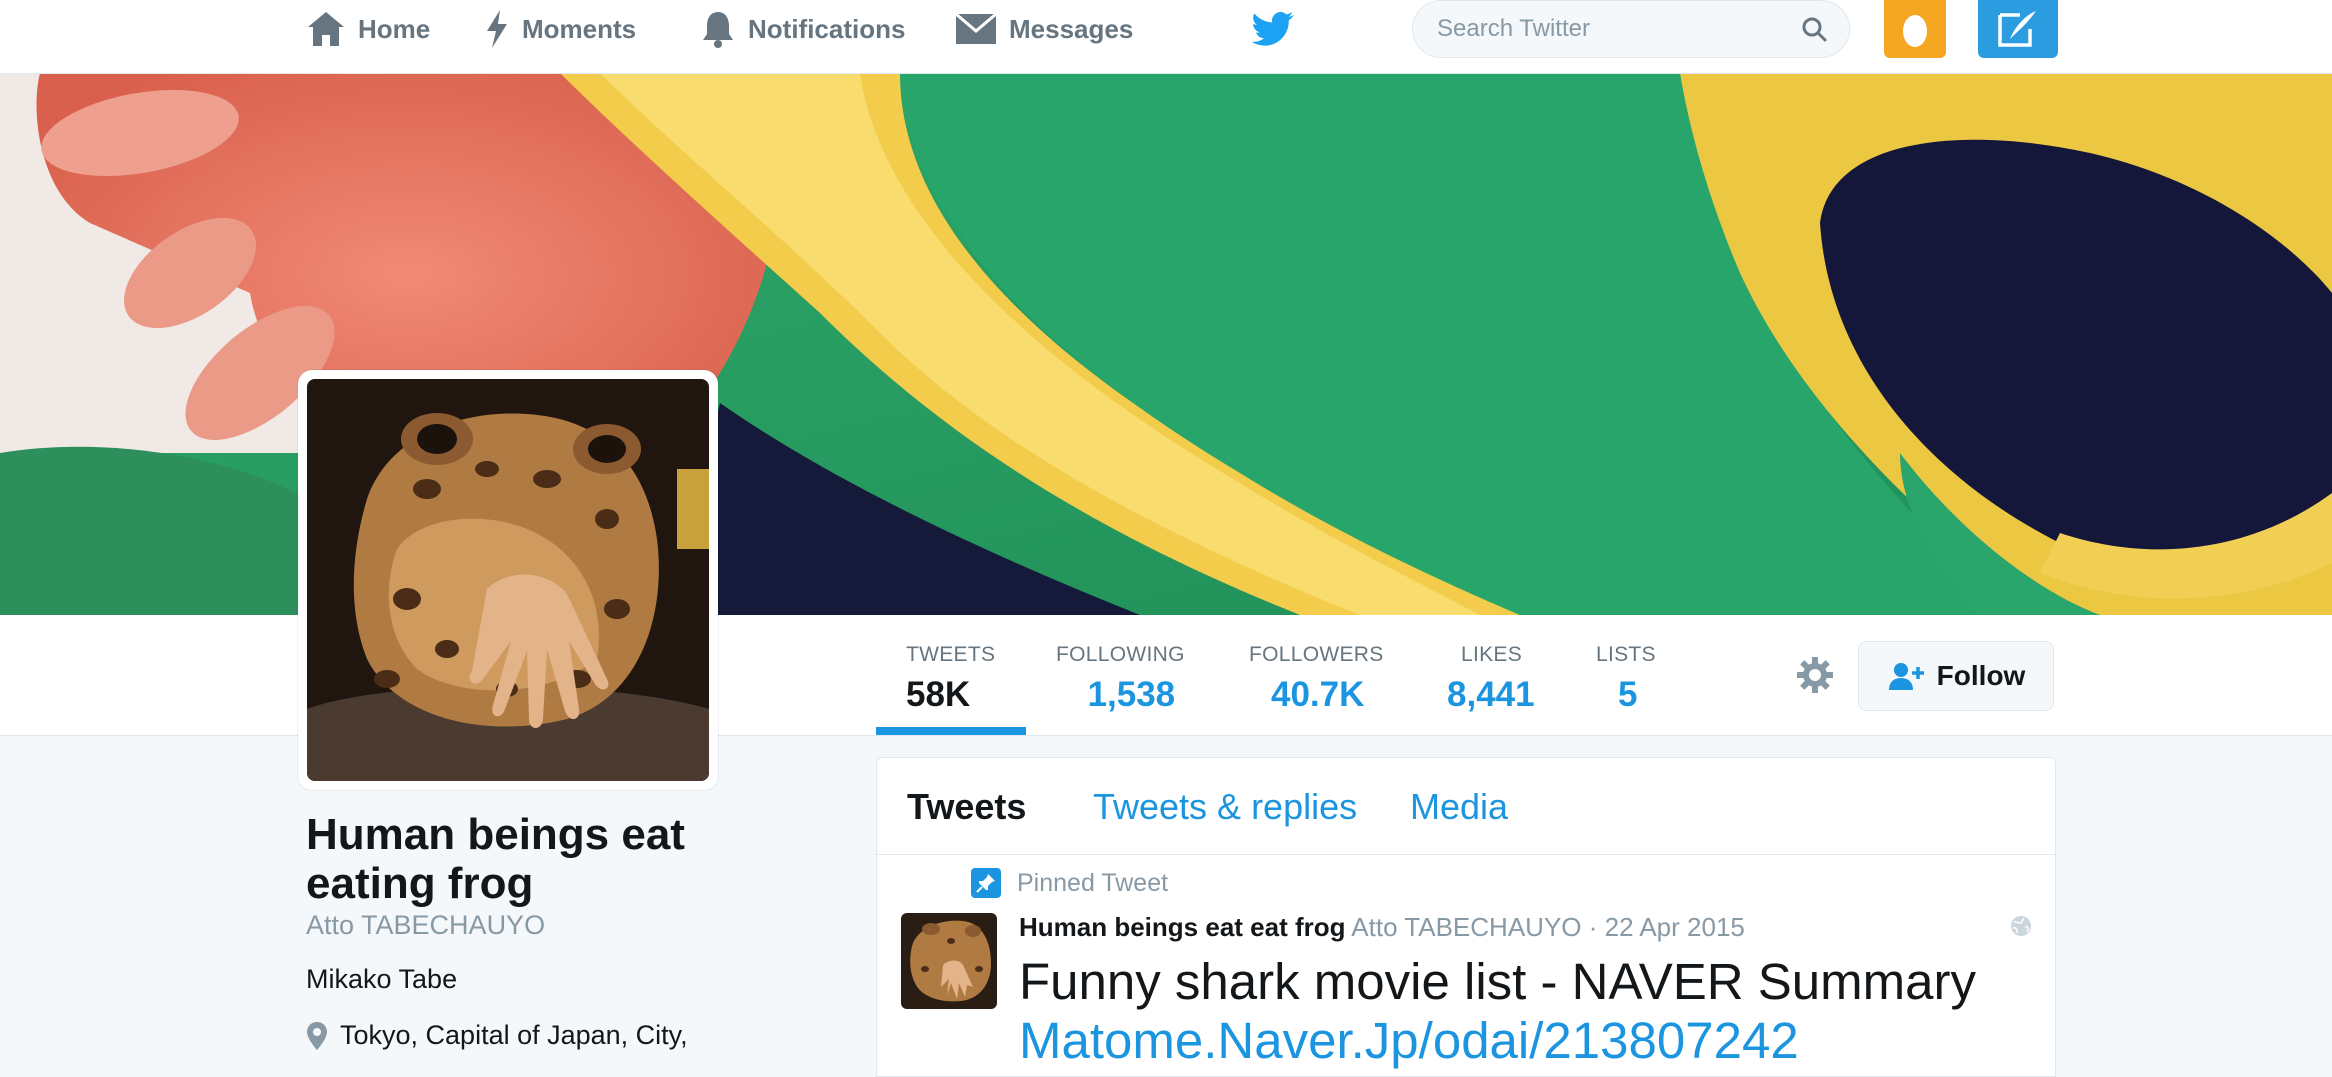  What do you see at coordinates (1225, 807) in the screenshot?
I see `tab-tweets-and-replies: Tweets & replies` at bounding box center [1225, 807].